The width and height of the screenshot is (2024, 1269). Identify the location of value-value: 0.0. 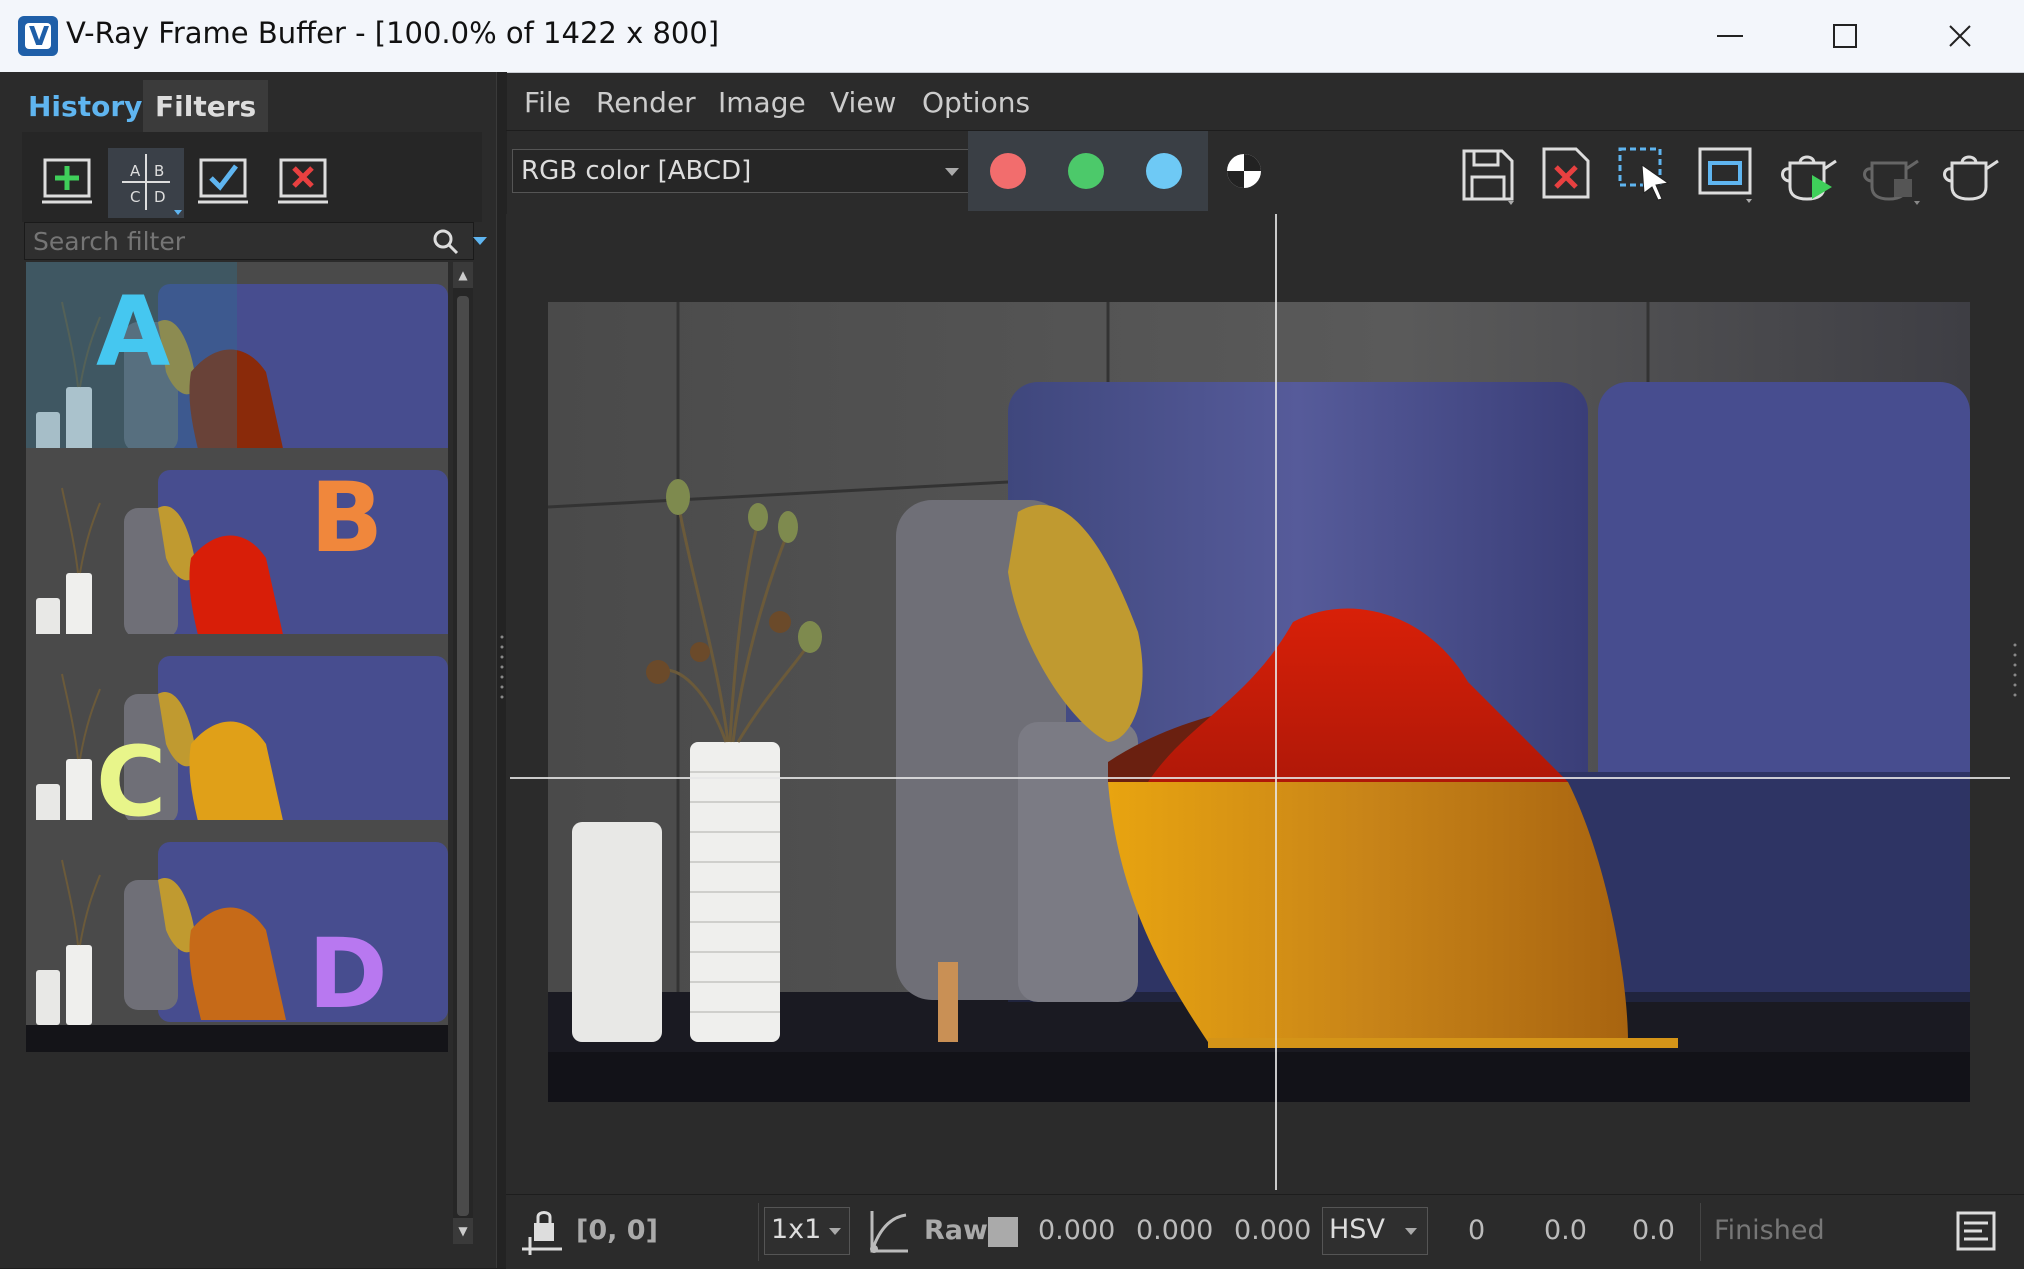
(1653, 1230).